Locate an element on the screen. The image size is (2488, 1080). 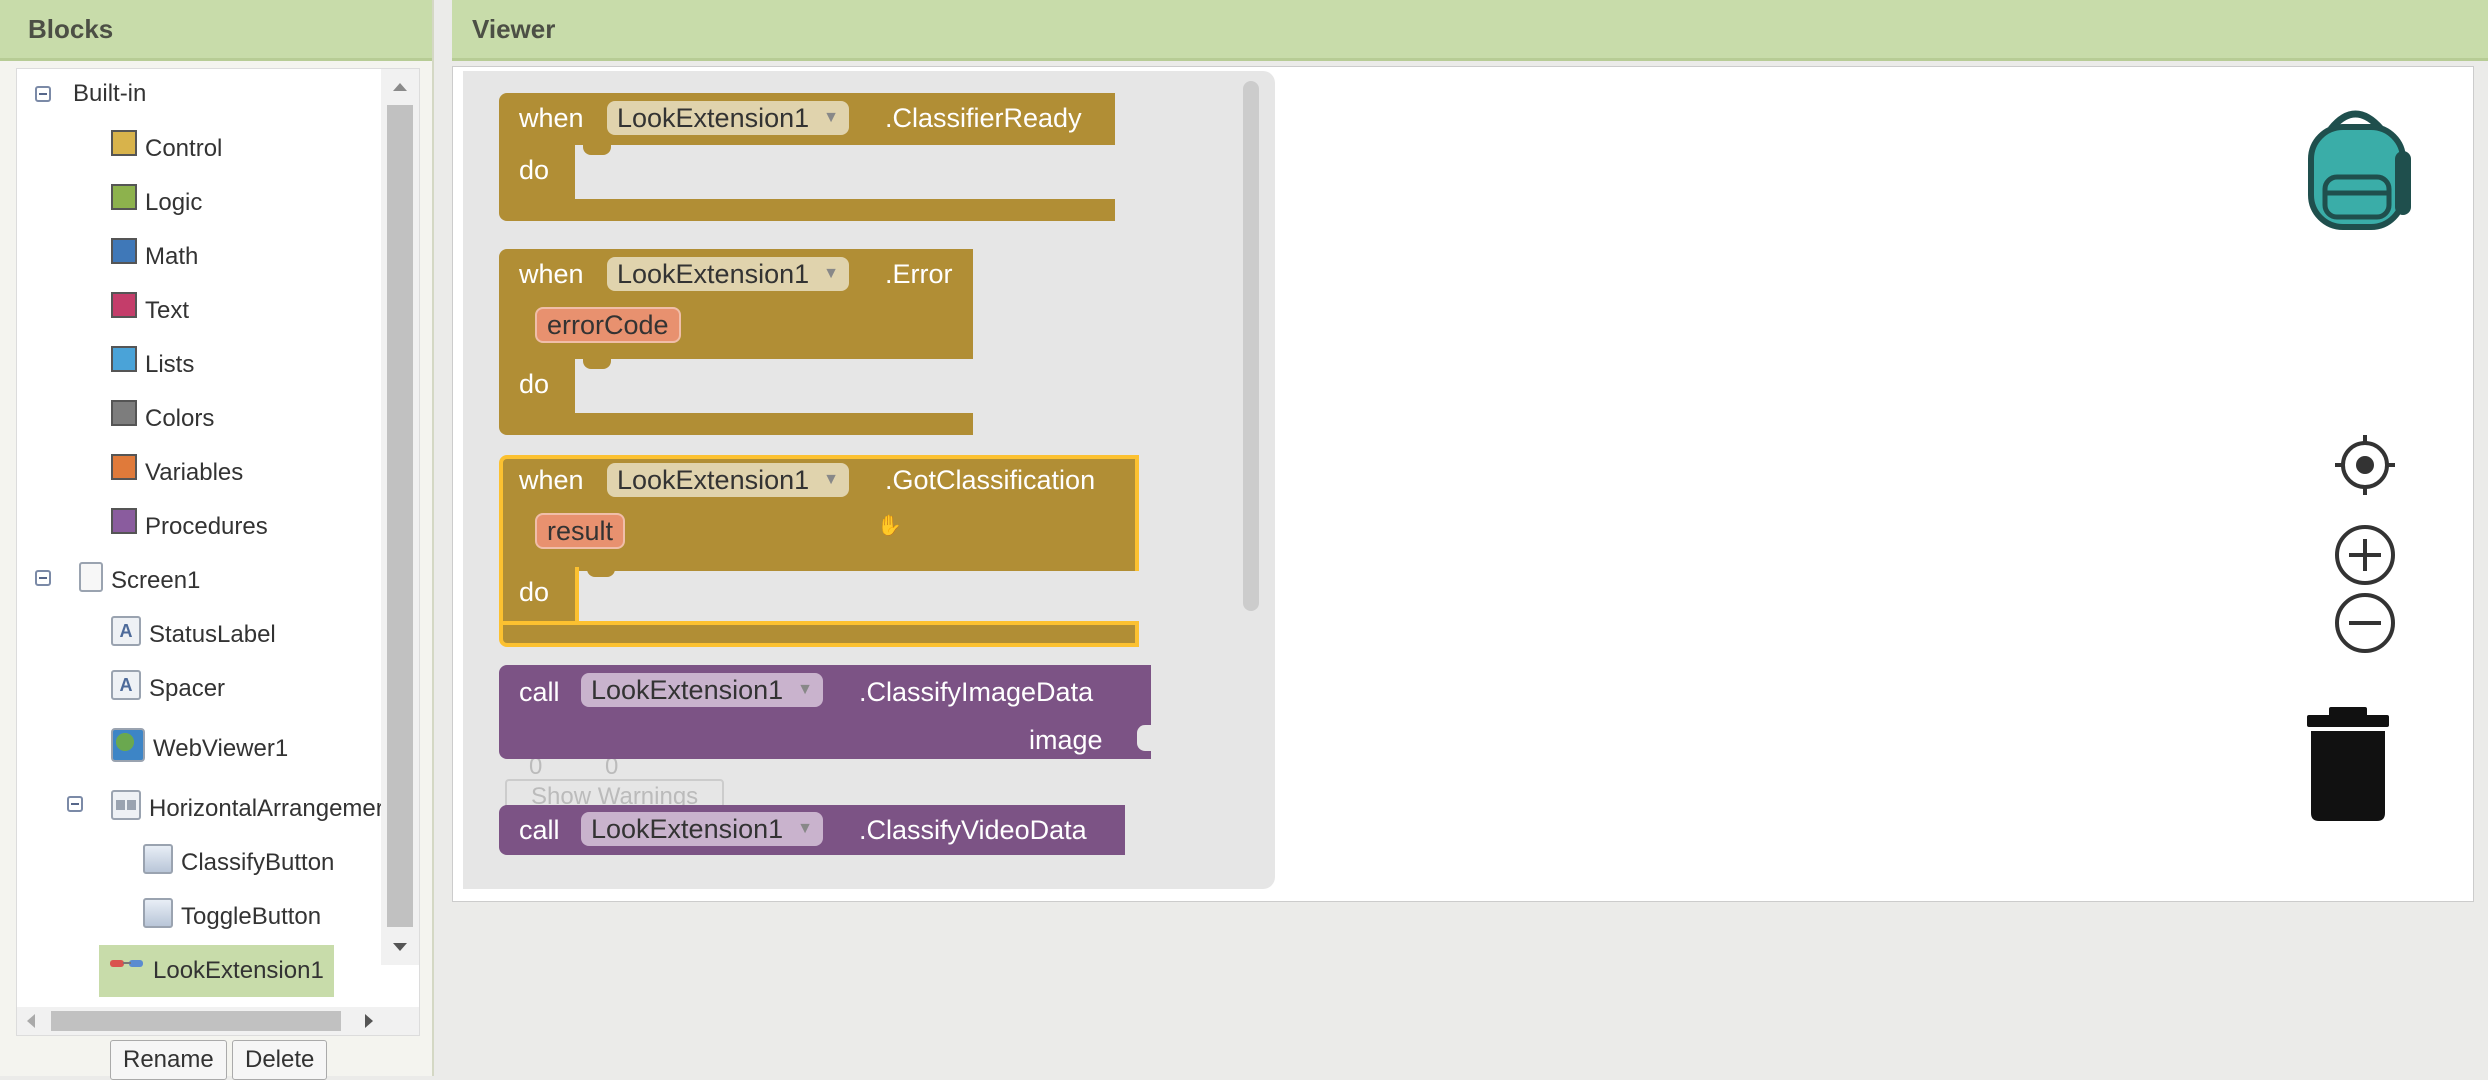
method-block-classify-video: call LookExtension1 ▼ .ClassifyVideoData is located at coordinates (812, 830).